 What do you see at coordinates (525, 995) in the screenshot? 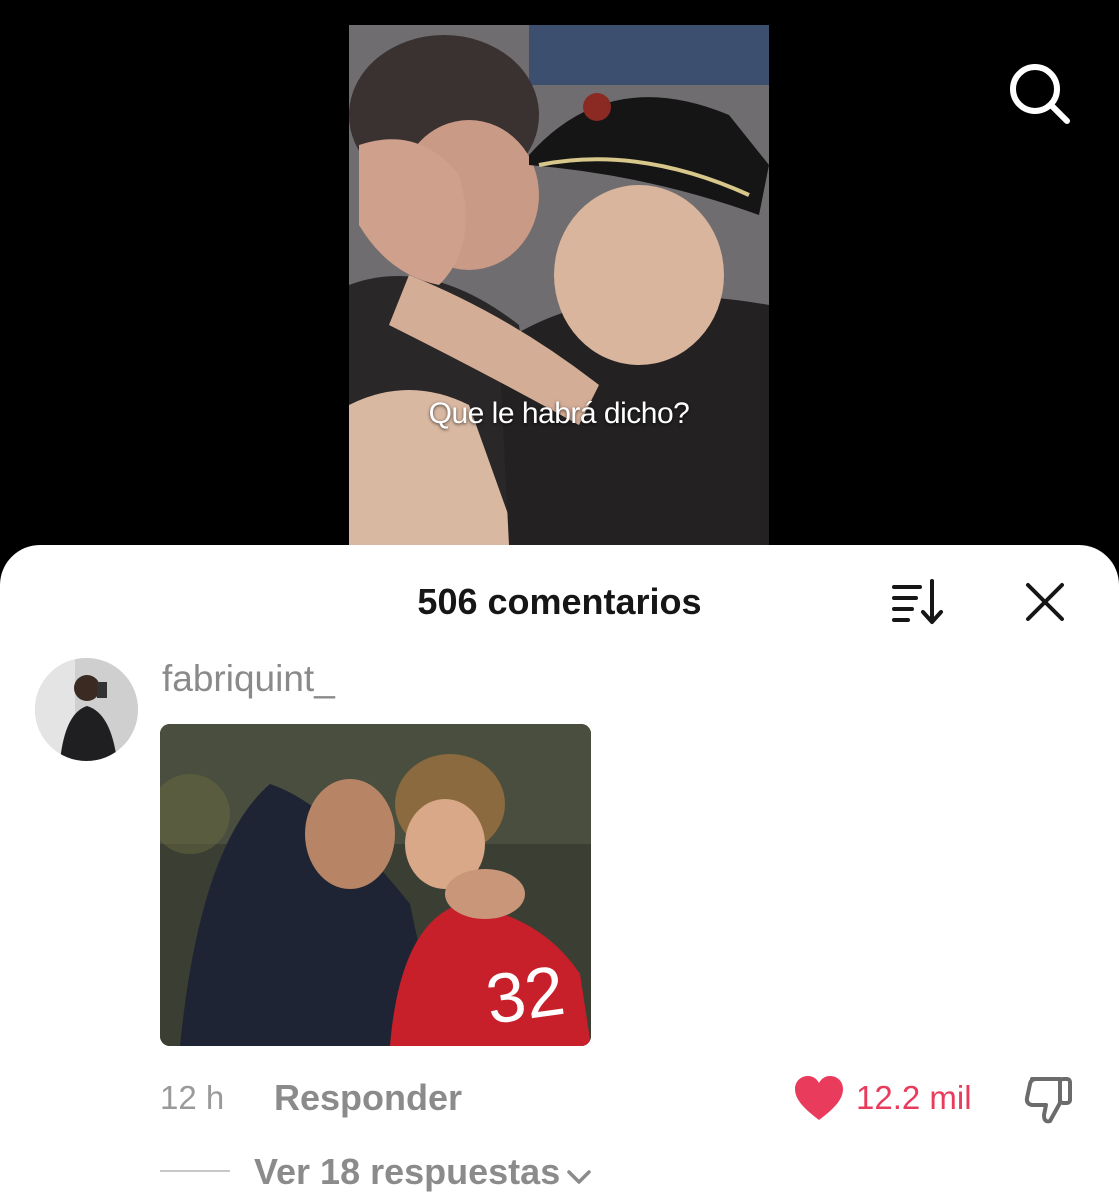
I see `svg-text: 32` at bounding box center [525, 995].